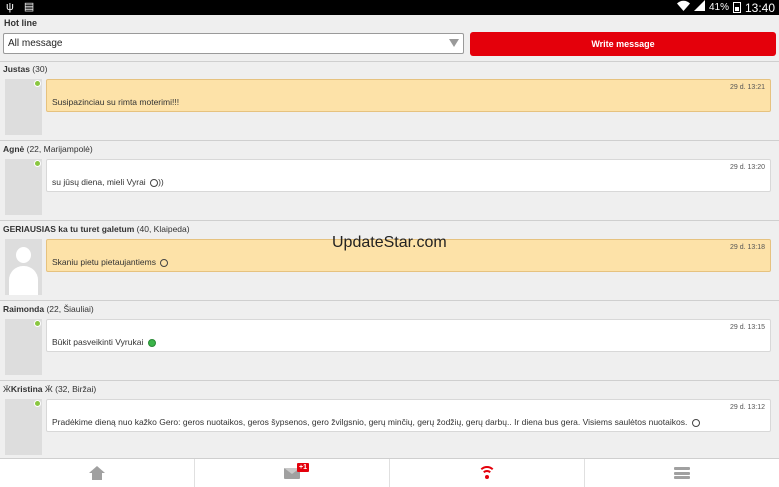 This screenshot has height=487, width=779. I want to click on nav-home, so click(97, 473).